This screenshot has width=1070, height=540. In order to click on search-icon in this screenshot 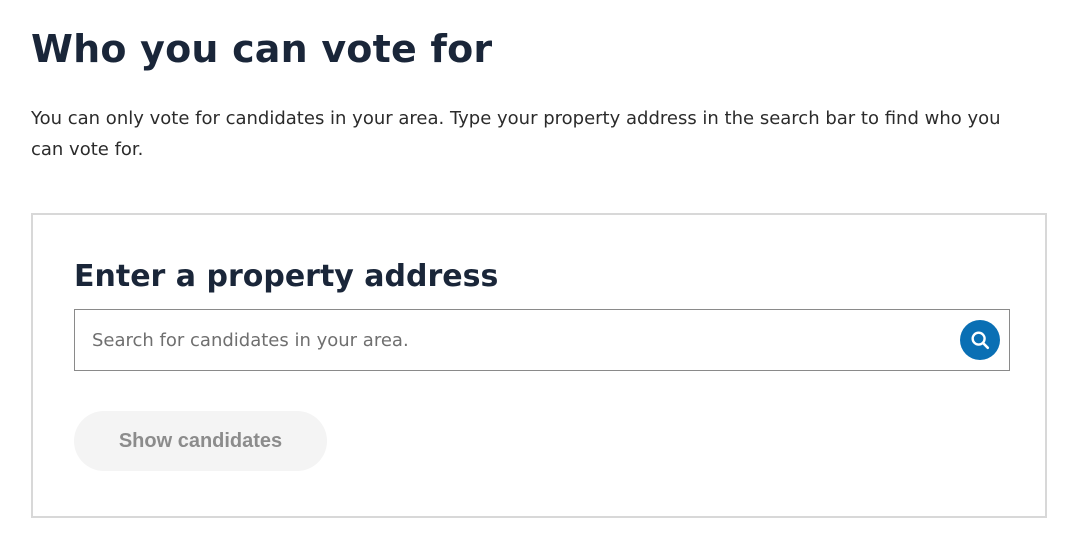, I will do `click(980, 340)`.